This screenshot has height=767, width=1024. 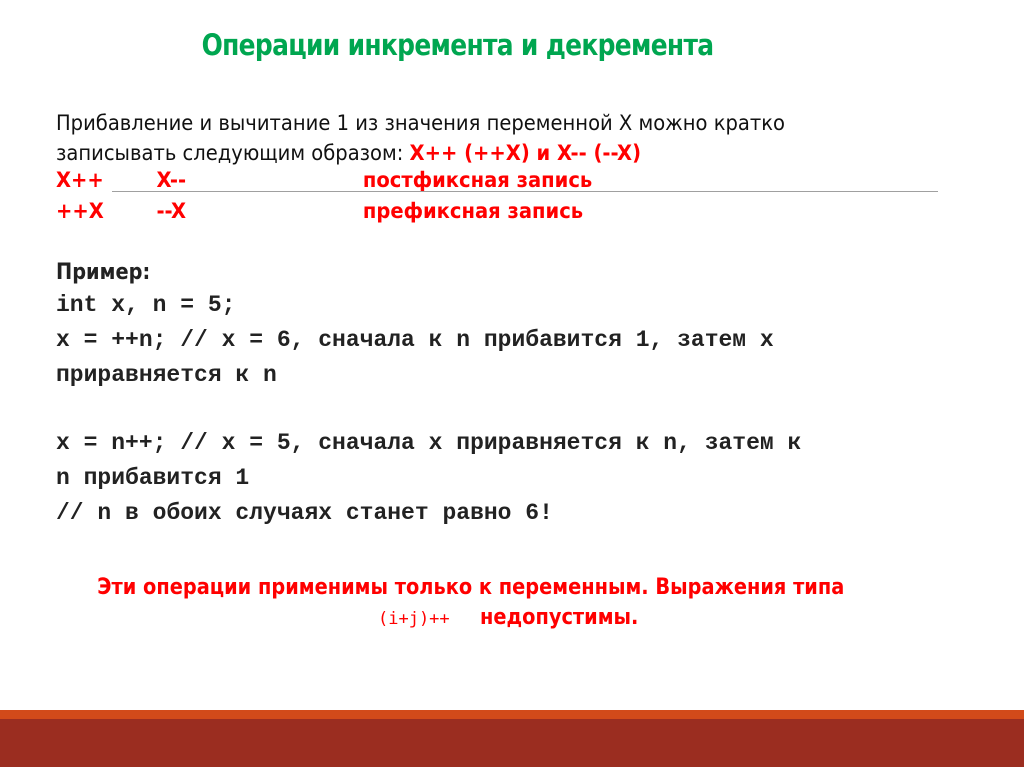 What do you see at coordinates (171, 180) in the screenshot?
I see `postfix-dec: X--` at bounding box center [171, 180].